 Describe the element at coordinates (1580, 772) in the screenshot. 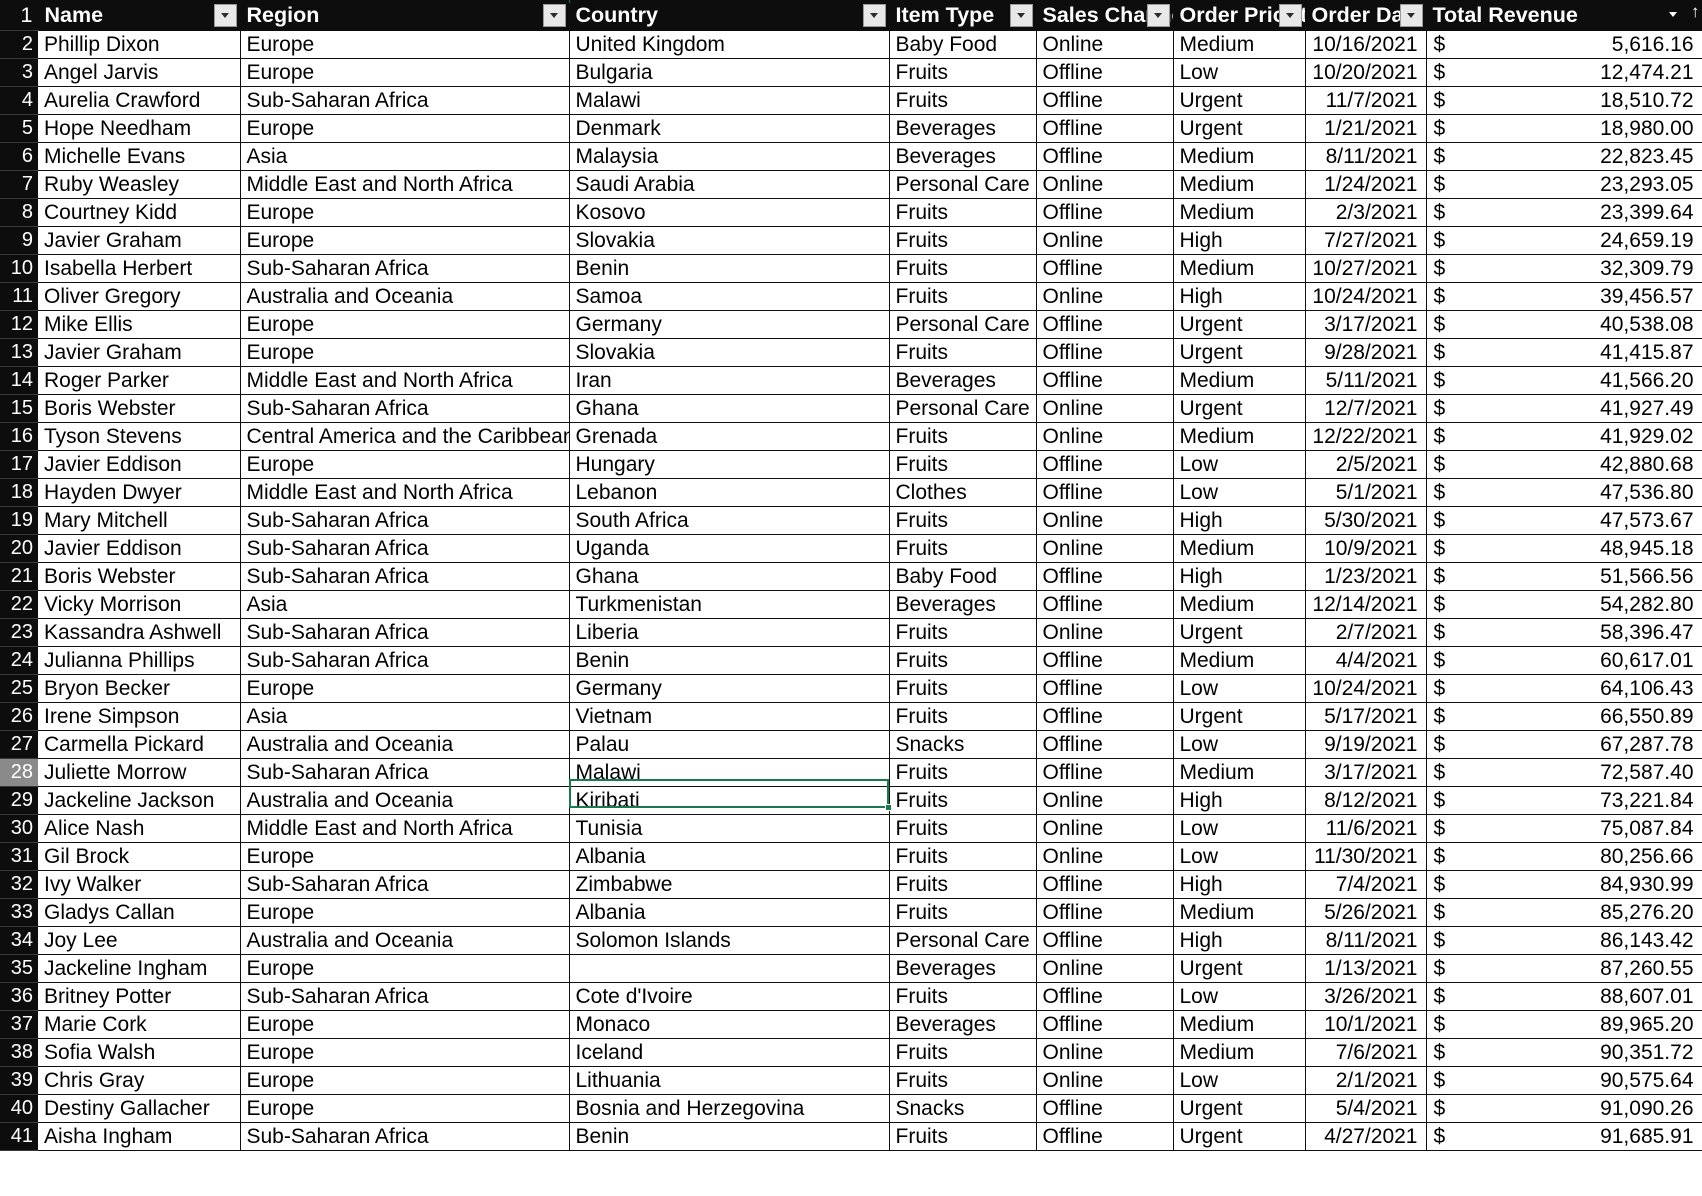

I see `cell-total-revenue: 72,587.40` at that location.